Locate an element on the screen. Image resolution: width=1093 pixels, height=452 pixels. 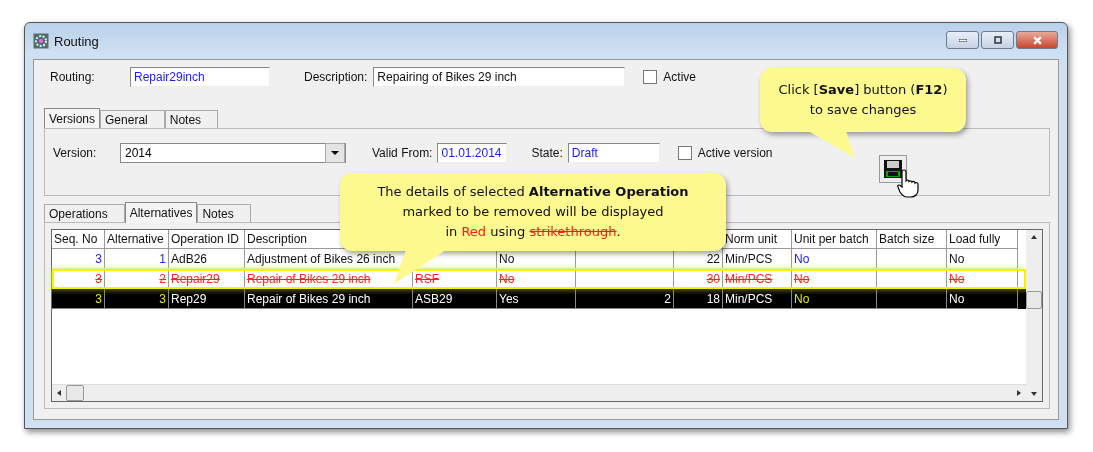
table-cell: 22 is located at coordinates (713, 258).